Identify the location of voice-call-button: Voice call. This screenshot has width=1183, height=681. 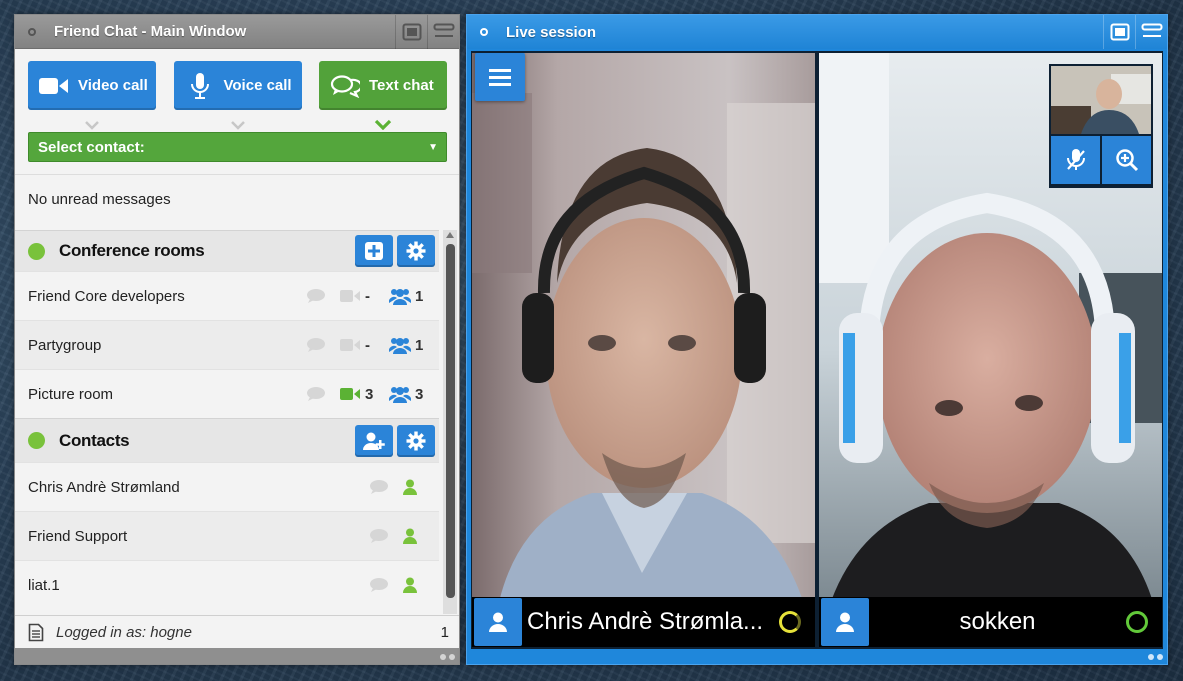
(237, 85).